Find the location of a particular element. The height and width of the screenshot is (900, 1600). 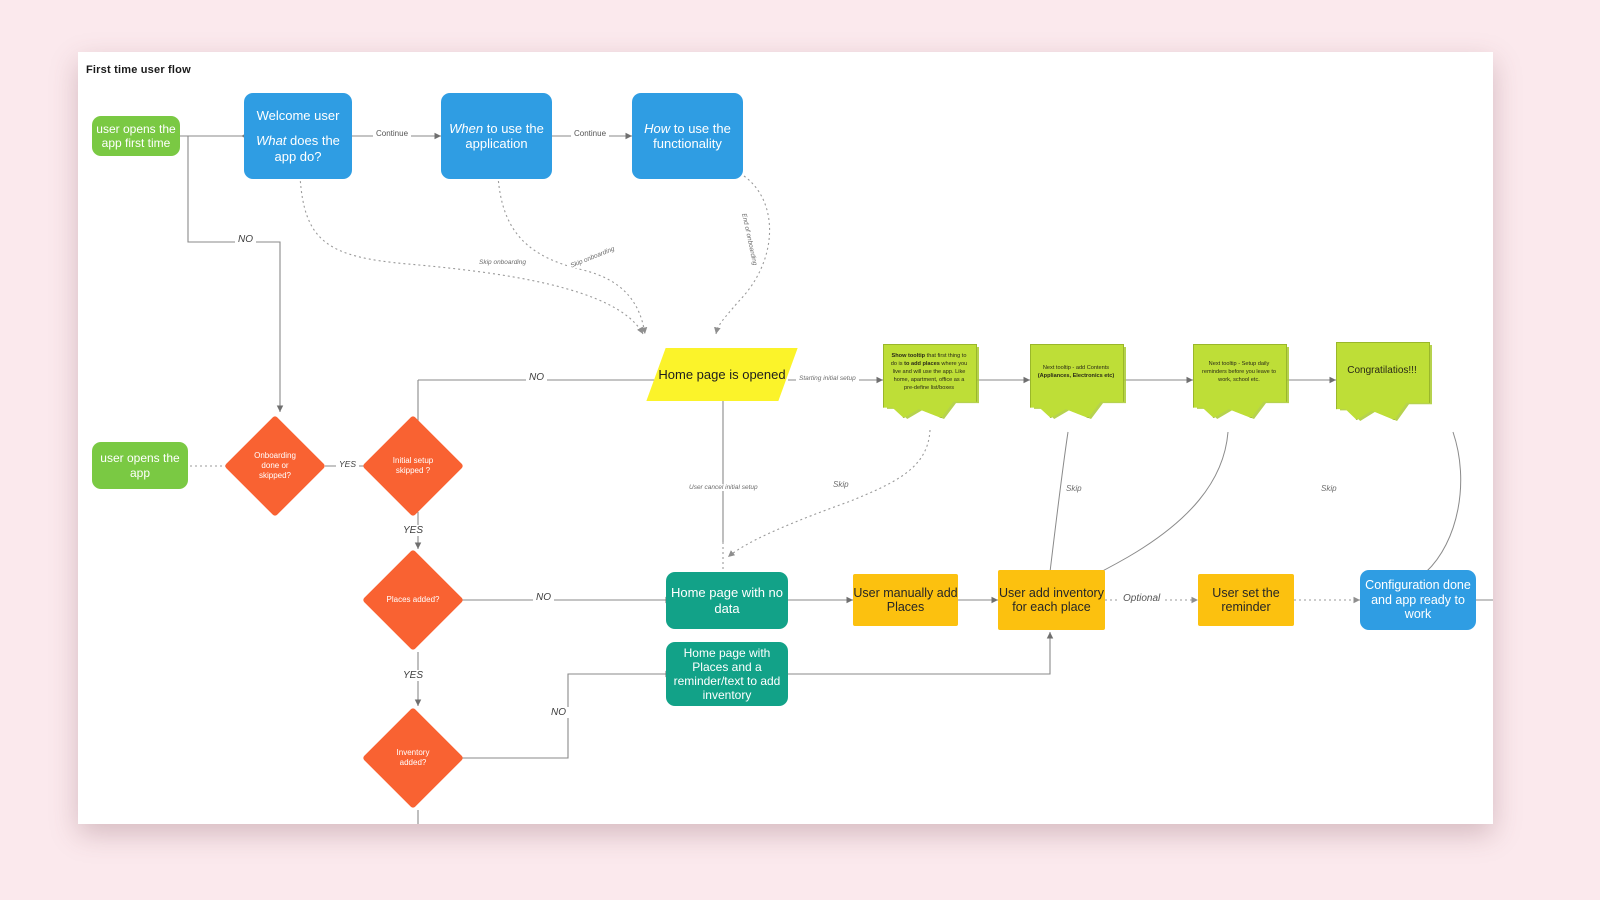

node-start-returning-user: user opens the app is located at coordinates (140, 465).